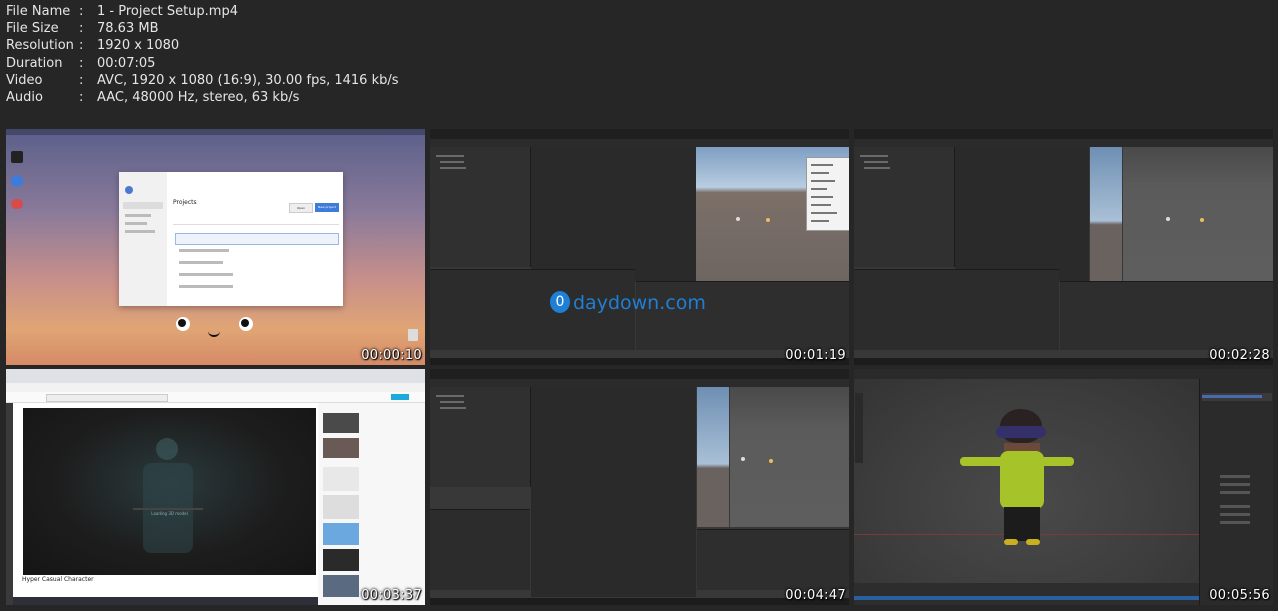 Image resolution: width=1278 pixels, height=611 pixels. Describe the element at coordinates (1232, 396) in the screenshot. I see `outliner-selected-row` at that location.